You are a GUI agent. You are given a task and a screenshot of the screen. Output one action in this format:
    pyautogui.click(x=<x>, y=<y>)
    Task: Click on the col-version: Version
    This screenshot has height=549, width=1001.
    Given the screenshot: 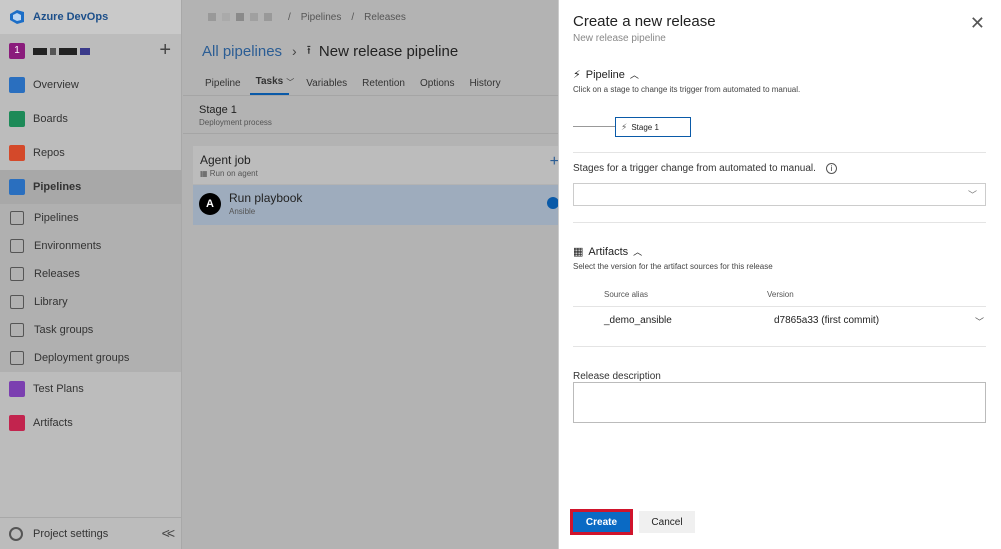 What is the action you would take?
    pyautogui.click(x=780, y=294)
    